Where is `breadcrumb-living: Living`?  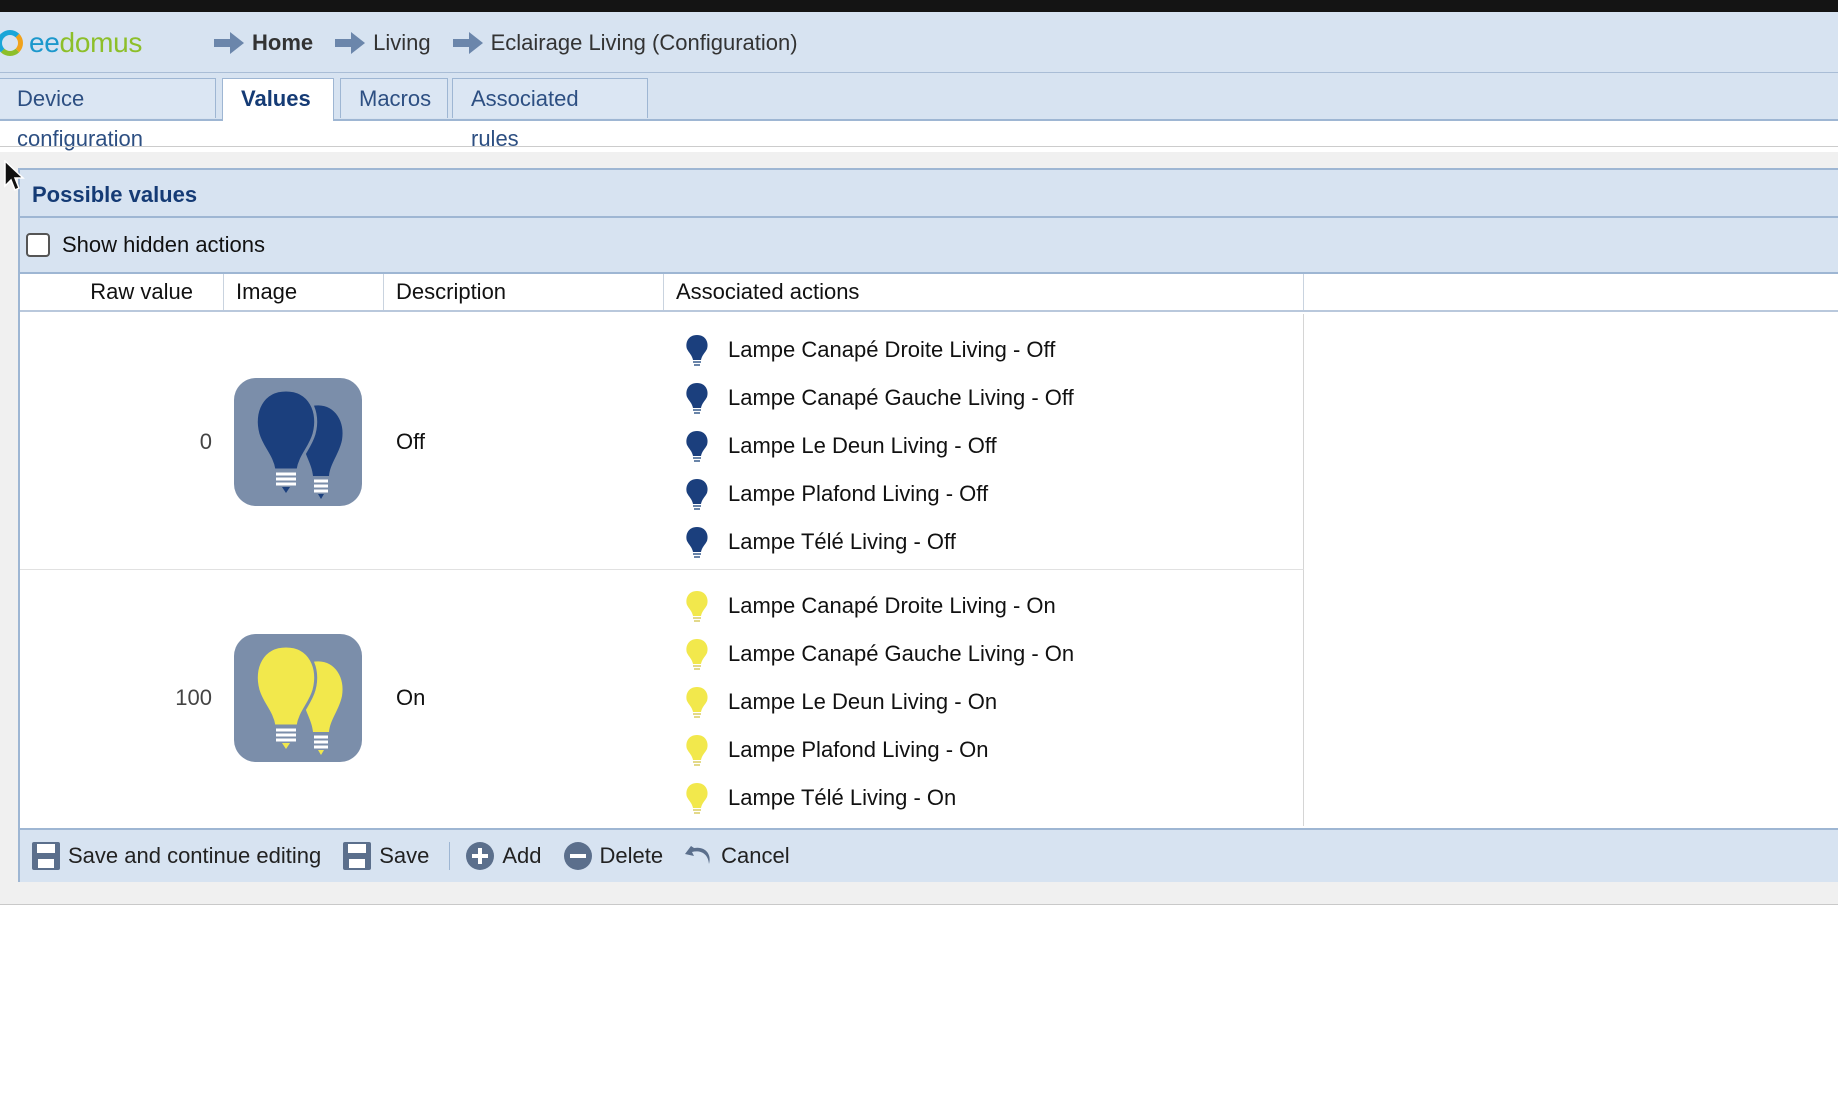 breadcrumb-living: Living is located at coordinates (401, 43).